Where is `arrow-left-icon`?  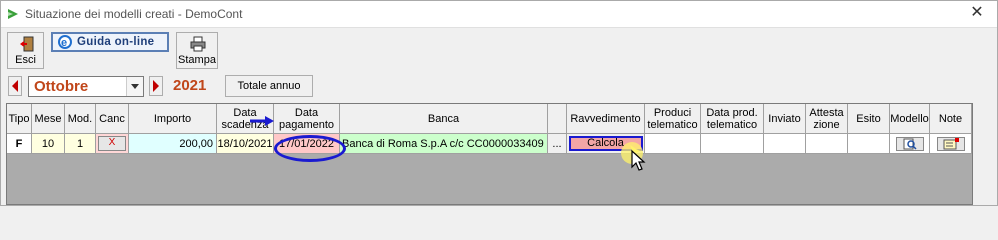 arrow-left-icon is located at coordinates (15, 86).